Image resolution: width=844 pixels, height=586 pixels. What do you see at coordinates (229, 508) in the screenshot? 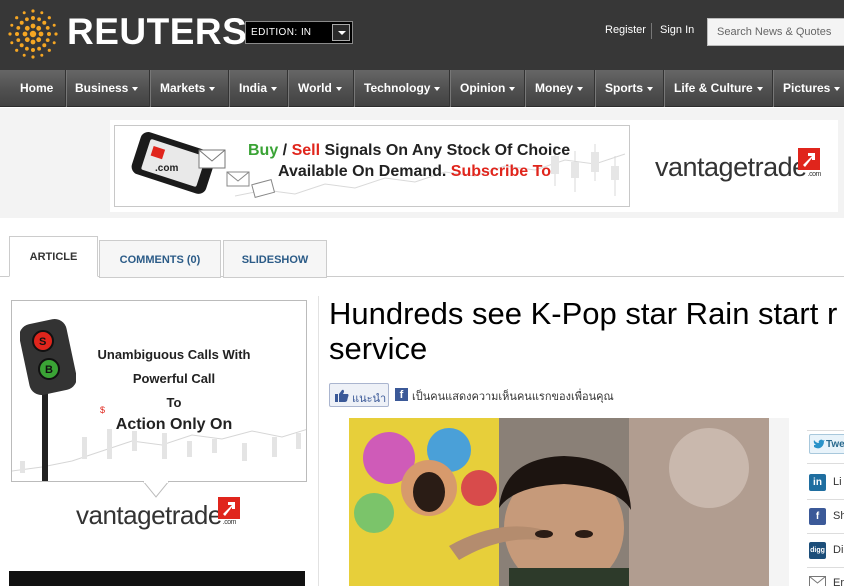
I see `side-vantagetrade-arrow-icon` at bounding box center [229, 508].